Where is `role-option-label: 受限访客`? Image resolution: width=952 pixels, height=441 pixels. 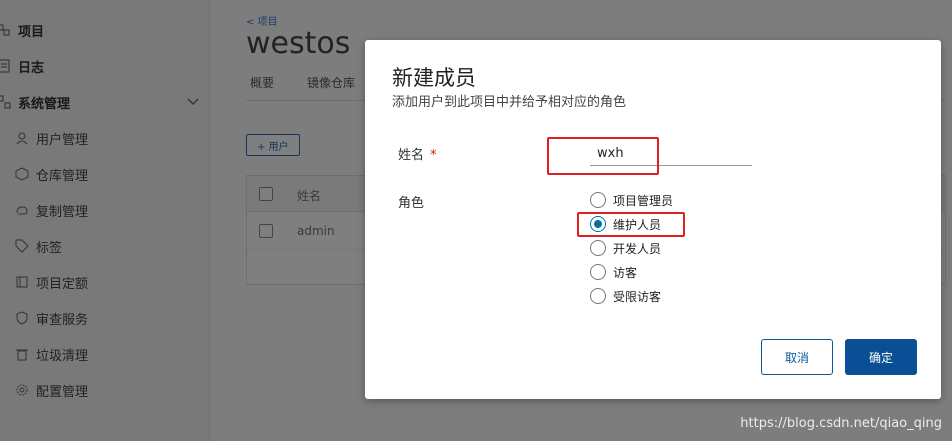
role-option-label: 受限访客 is located at coordinates (637, 296).